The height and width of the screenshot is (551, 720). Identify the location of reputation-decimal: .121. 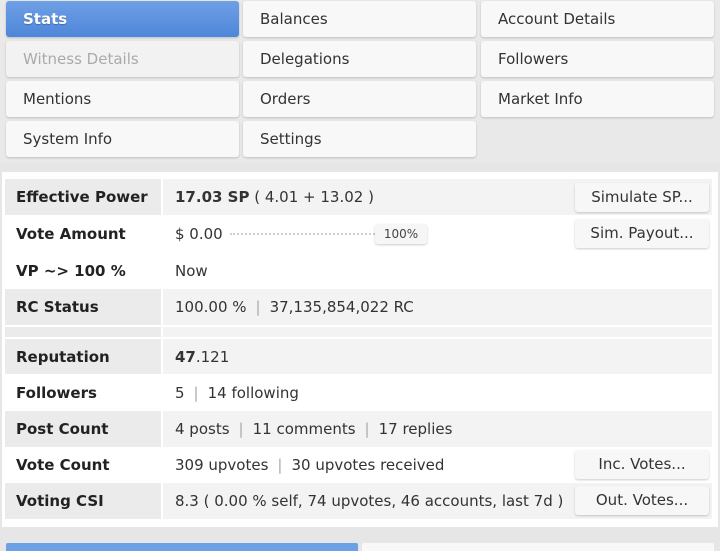
(212, 356).